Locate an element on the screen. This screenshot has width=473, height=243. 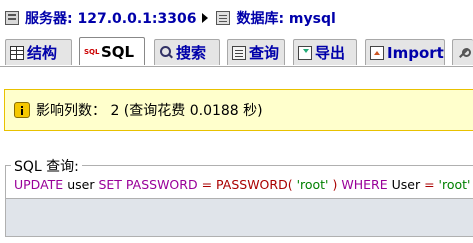
import-icon is located at coordinates (377, 52).